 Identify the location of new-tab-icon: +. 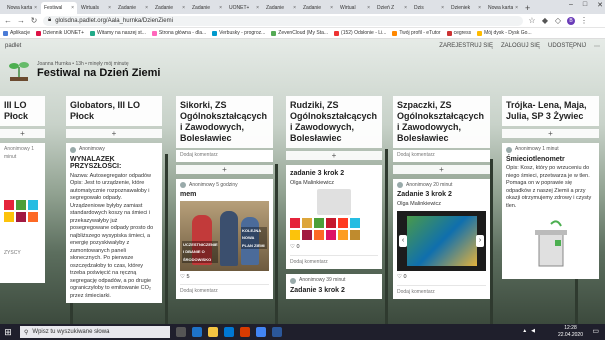
(527, 8).